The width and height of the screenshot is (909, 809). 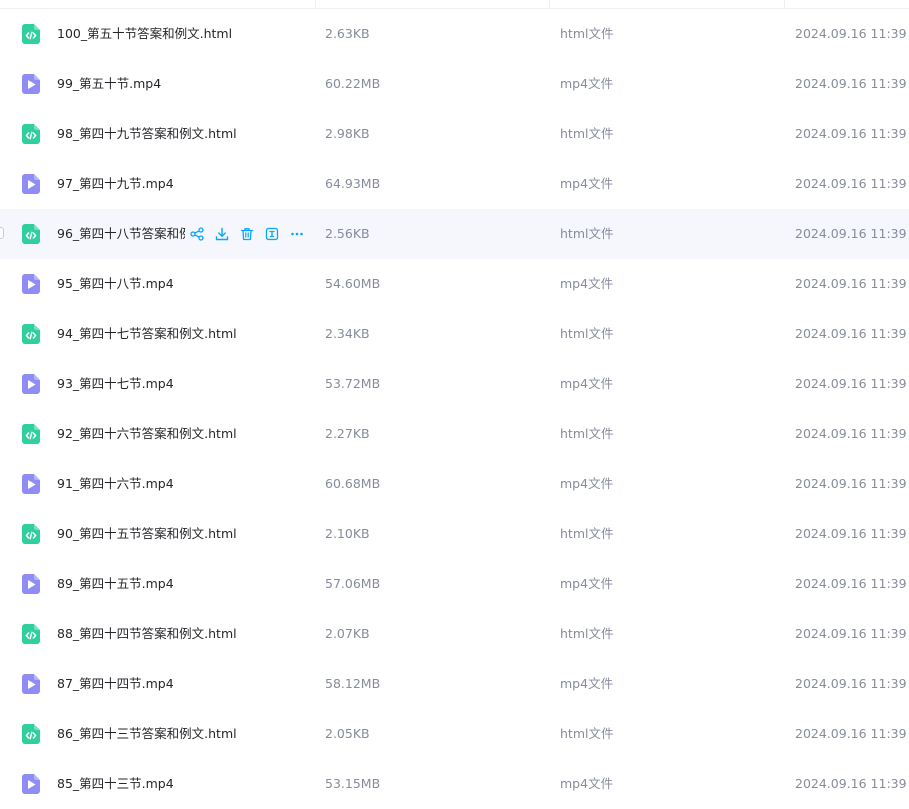 I want to click on file-size: 2.34KB, so click(x=347, y=333).